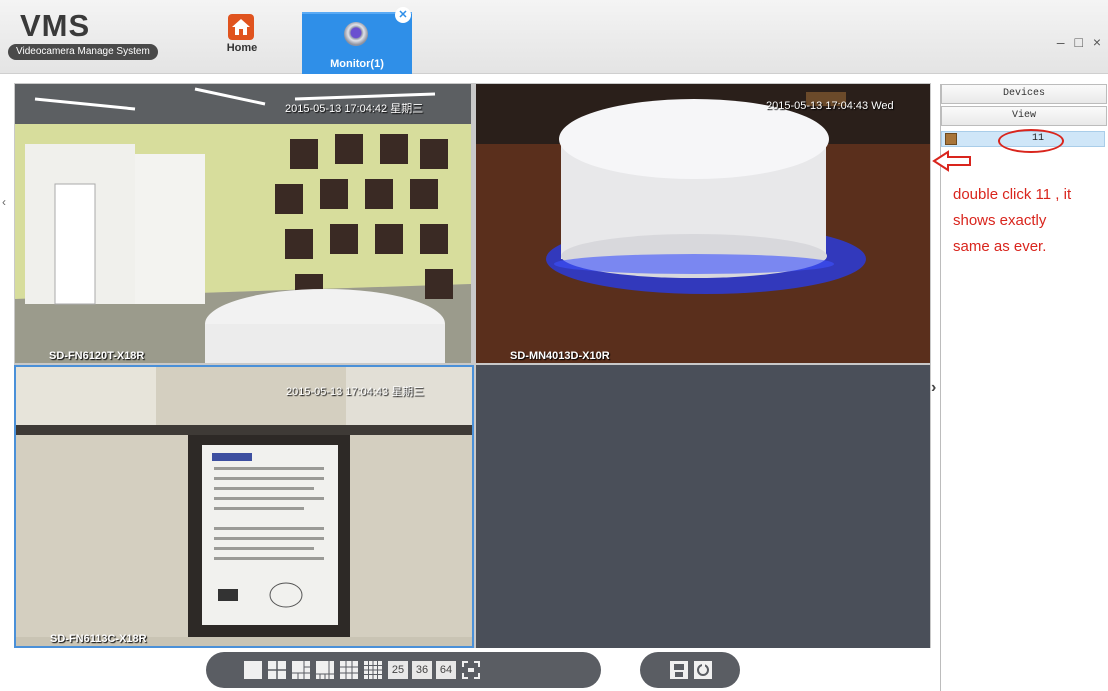  What do you see at coordinates (4, 202) in the screenshot?
I see `left-collapse-icon: ‹` at bounding box center [4, 202].